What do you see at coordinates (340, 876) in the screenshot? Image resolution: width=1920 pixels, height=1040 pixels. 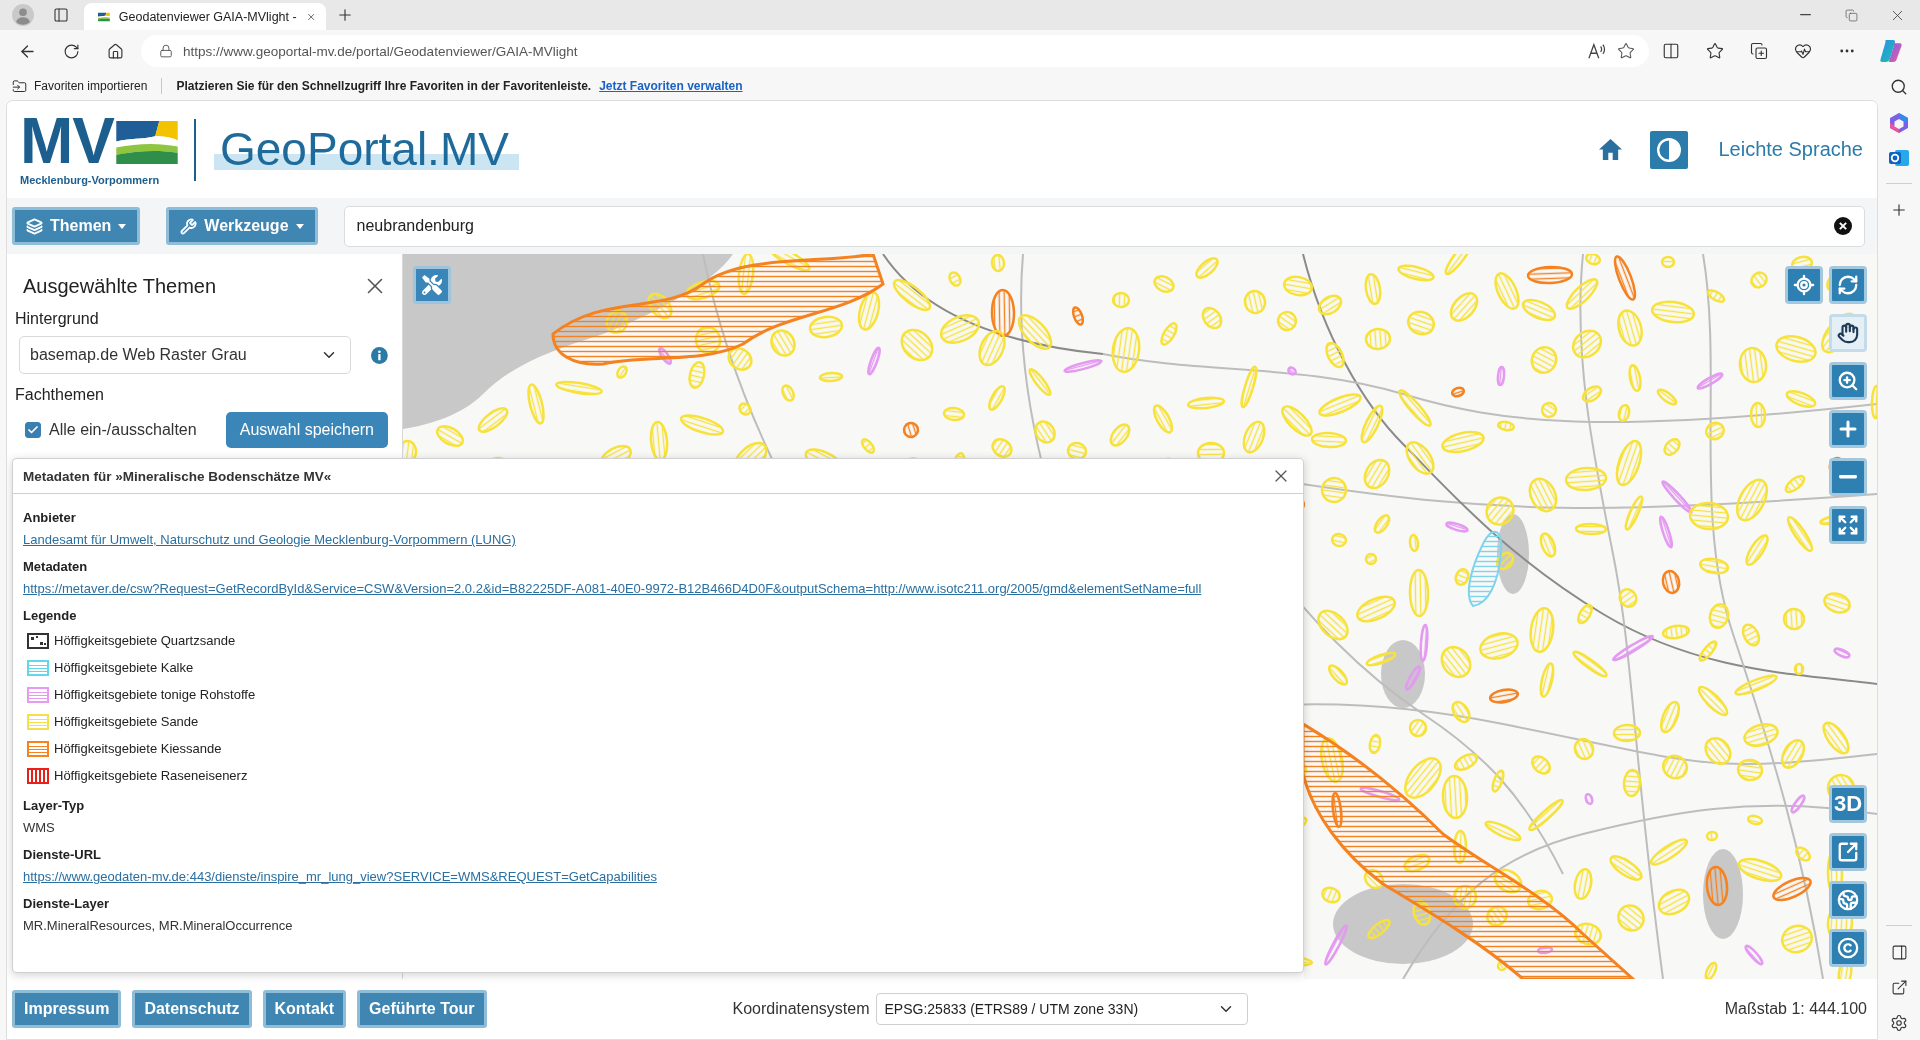 I see `metadata-link: https://www.geodaten-mv.de:443/dienste/inspire_mr_lung_view?SERVICE=WMS&REQUEST=GetCapabilities` at bounding box center [340, 876].